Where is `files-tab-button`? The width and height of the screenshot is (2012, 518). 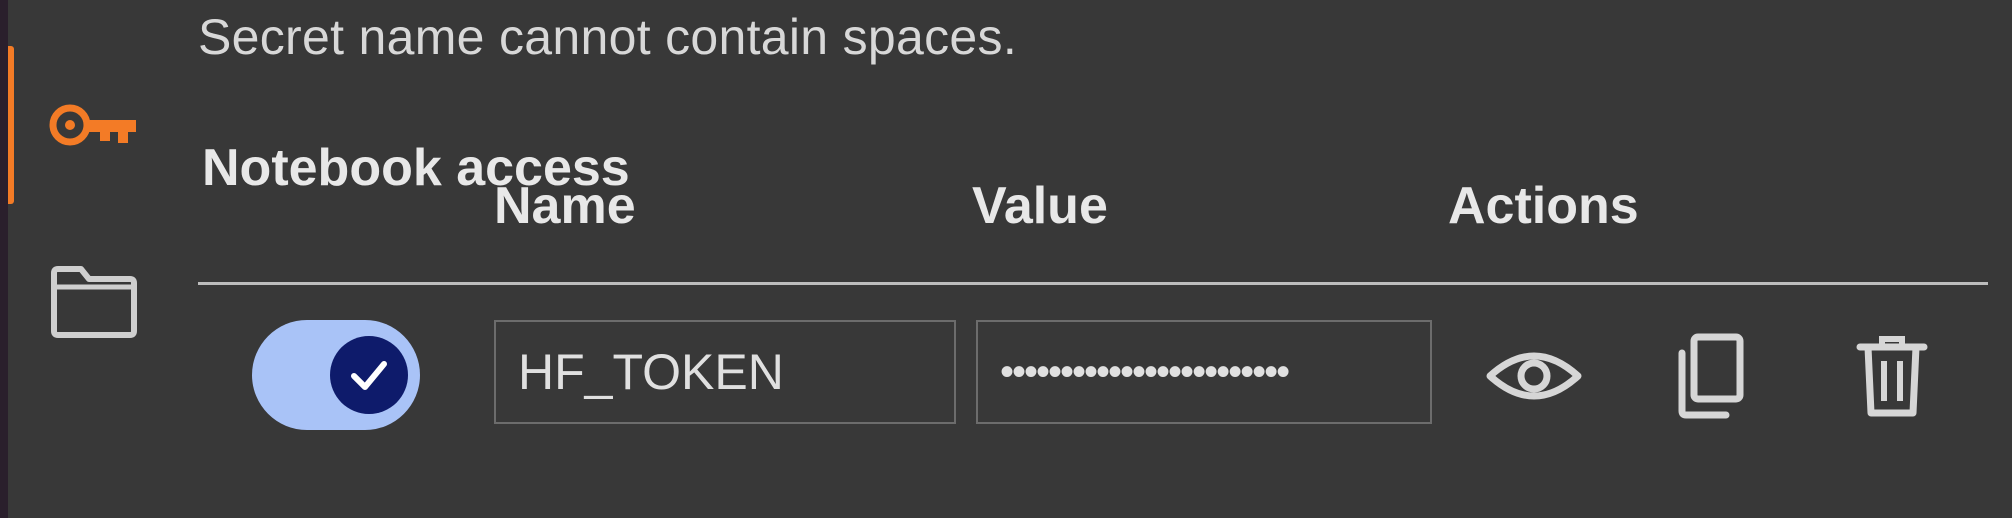
files-tab-button is located at coordinates (94, 302).